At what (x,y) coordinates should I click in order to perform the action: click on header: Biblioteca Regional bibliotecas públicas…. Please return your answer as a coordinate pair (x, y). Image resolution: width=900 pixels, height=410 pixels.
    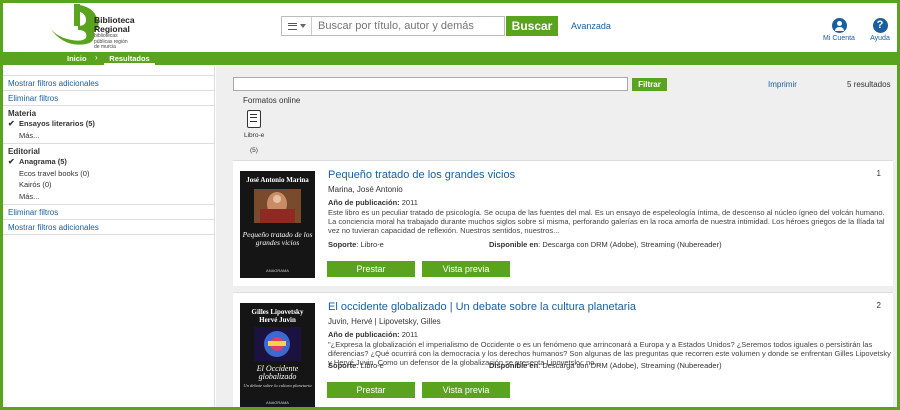
    Looking at the image, I should click on (450, 26).